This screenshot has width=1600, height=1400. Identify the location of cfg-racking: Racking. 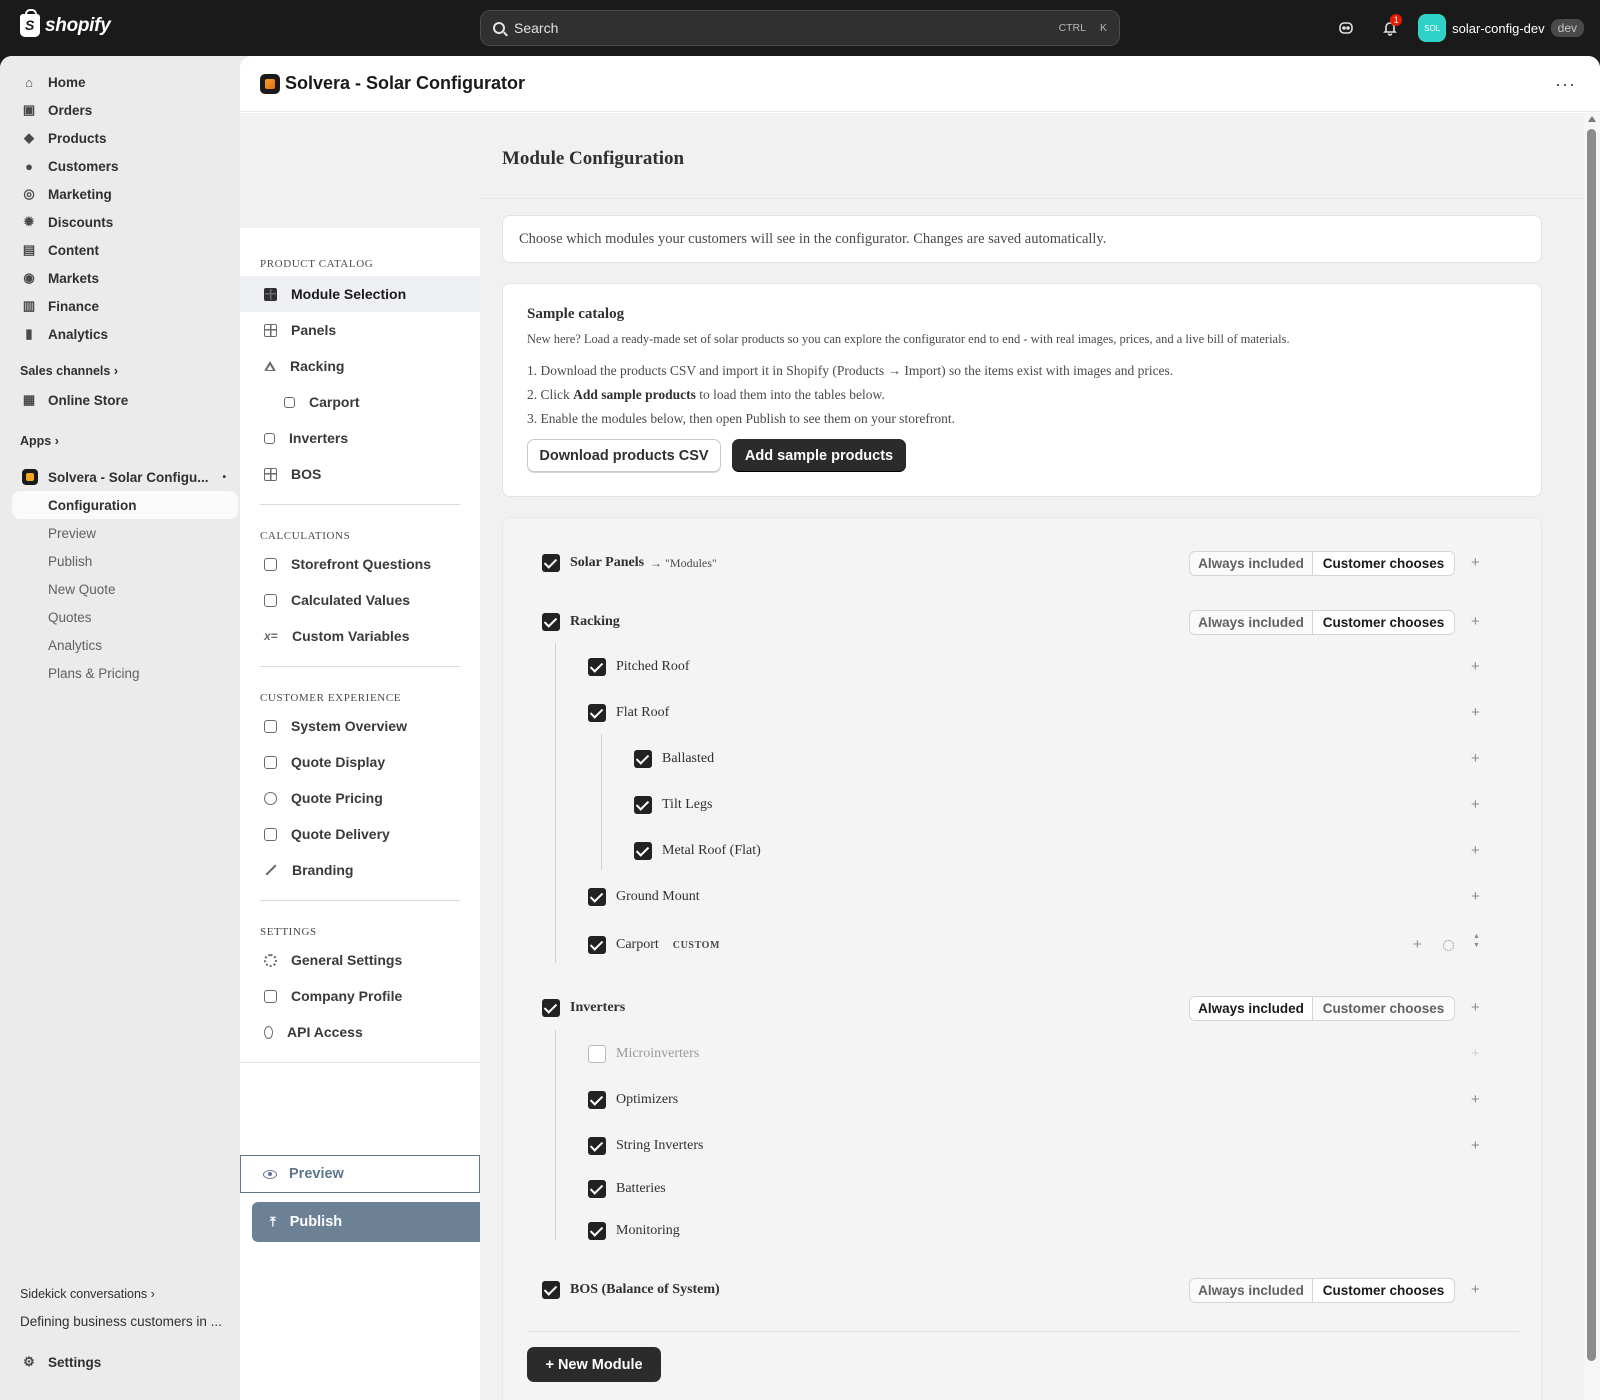
(360, 366).